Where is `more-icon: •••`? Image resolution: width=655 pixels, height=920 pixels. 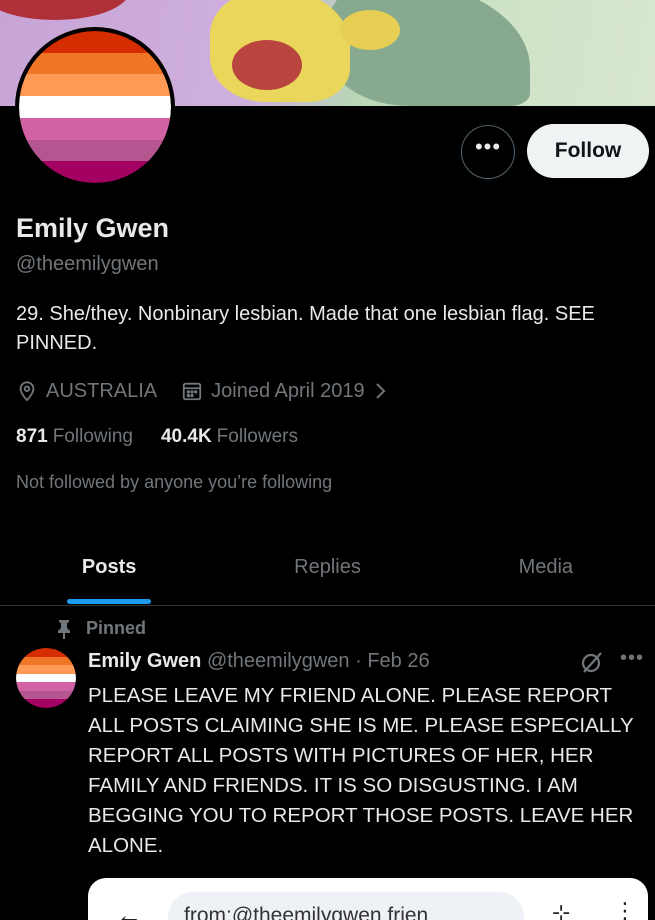
more-icon: ••• is located at coordinates (488, 146).